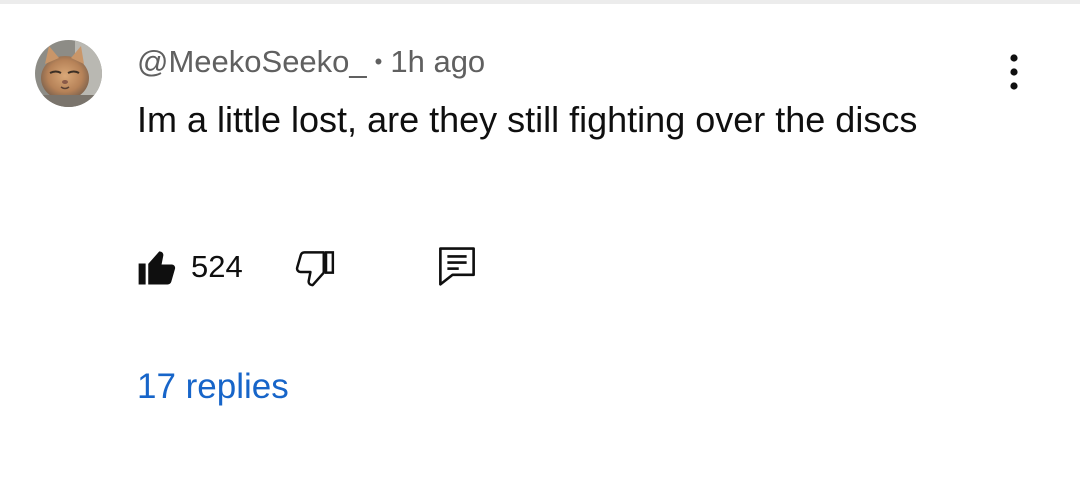  What do you see at coordinates (252, 62) in the screenshot?
I see `author-name: @MeekoSeeko_` at bounding box center [252, 62].